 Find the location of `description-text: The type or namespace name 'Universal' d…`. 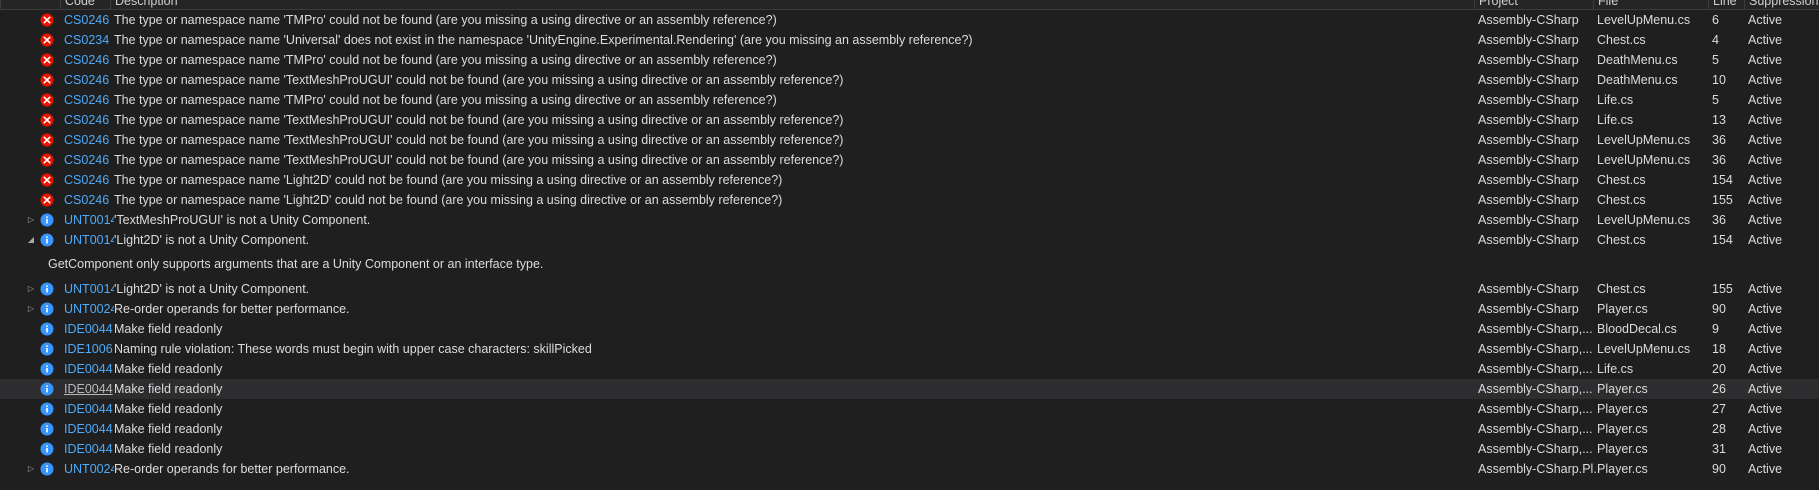

description-text: The type or namespace name 'Universal' d… is located at coordinates (543, 40).